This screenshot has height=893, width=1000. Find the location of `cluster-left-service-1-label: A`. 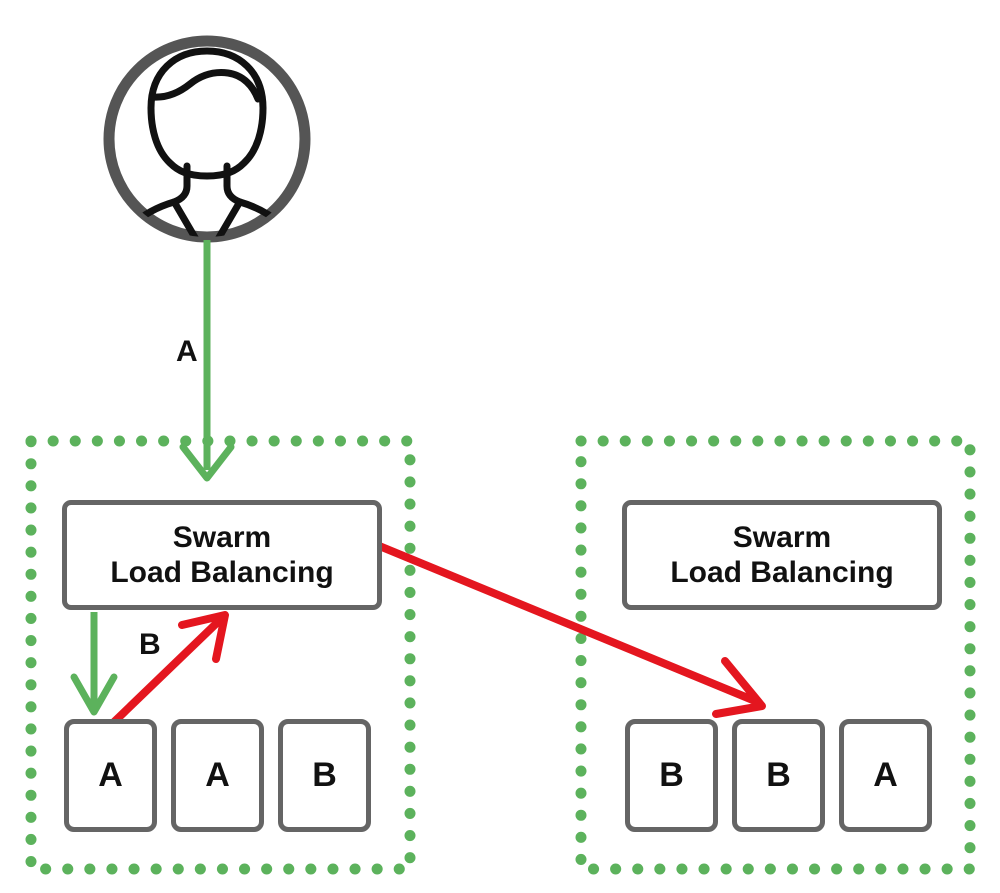

cluster-left-service-1-label: A is located at coordinates (110, 775).